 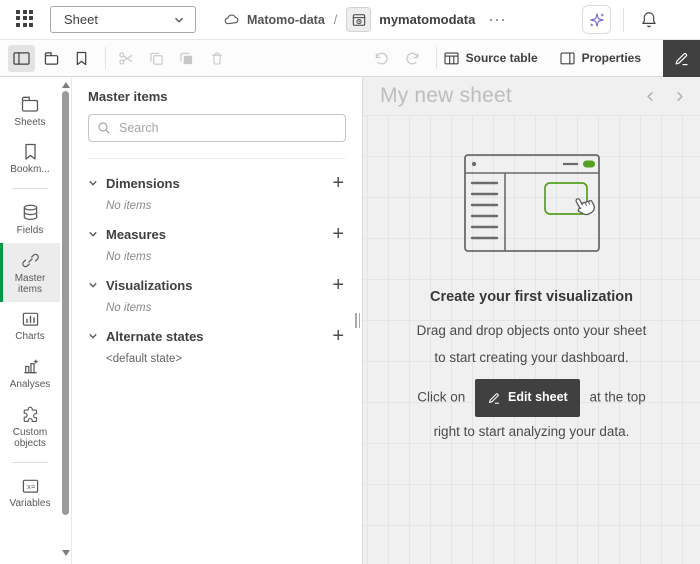 I want to click on undo-icon, so click(x=381, y=58).